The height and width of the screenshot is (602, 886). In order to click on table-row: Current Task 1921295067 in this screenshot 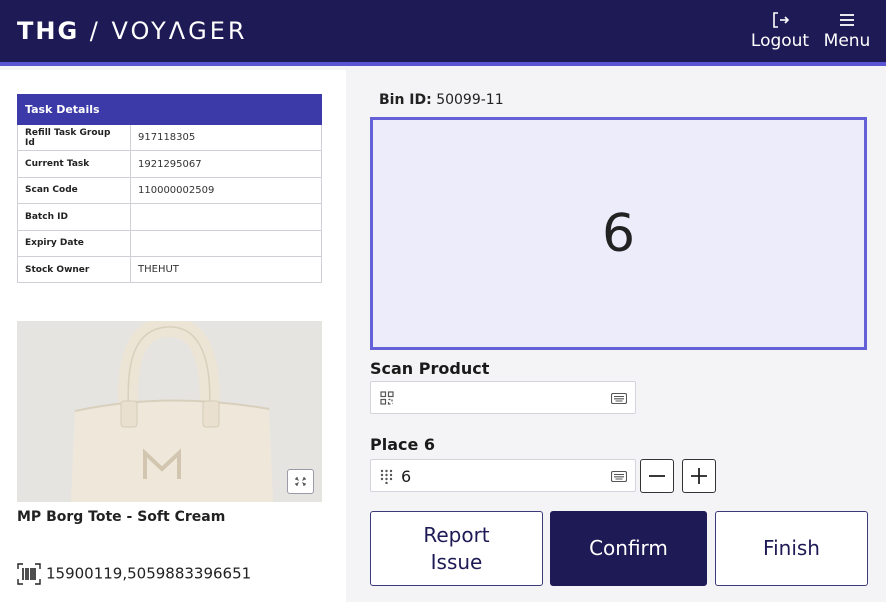, I will do `click(169, 164)`.